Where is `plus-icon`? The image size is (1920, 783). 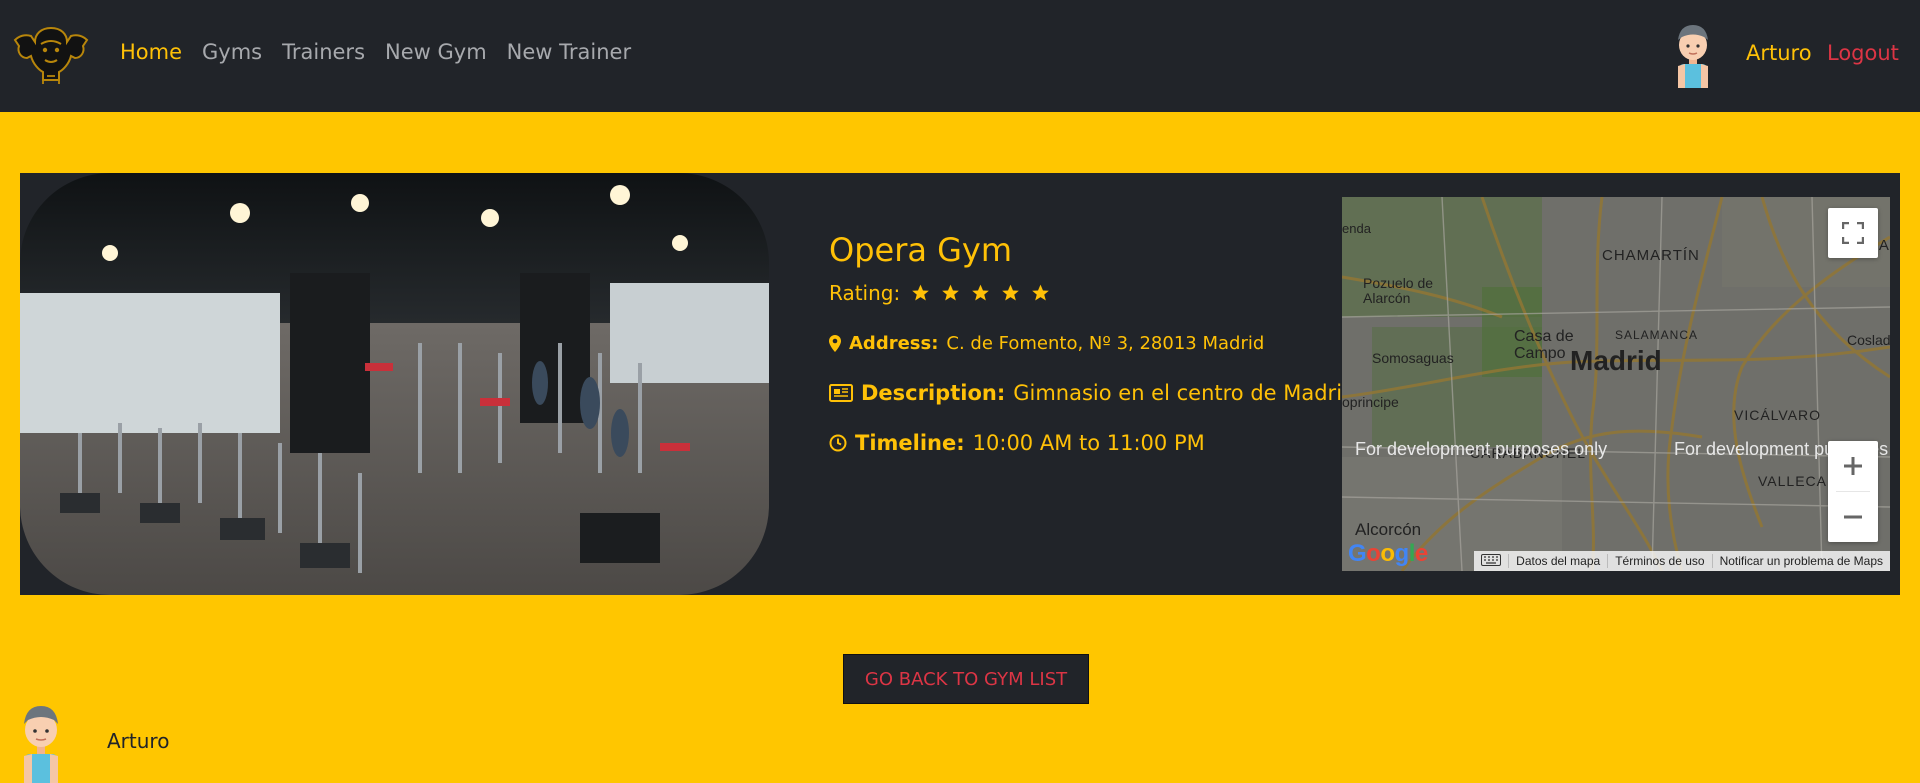
plus-icon is located at coordinates (1853, 466).